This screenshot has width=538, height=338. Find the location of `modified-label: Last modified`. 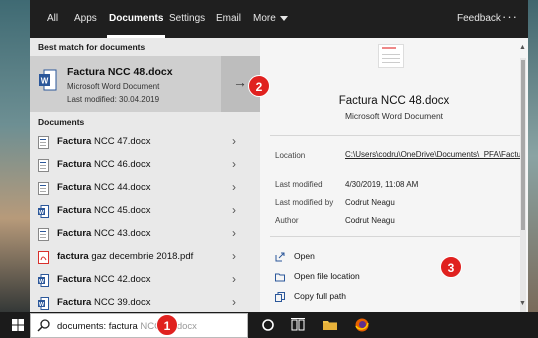

modified-label: Last modified is located at coordinates (299, 184).